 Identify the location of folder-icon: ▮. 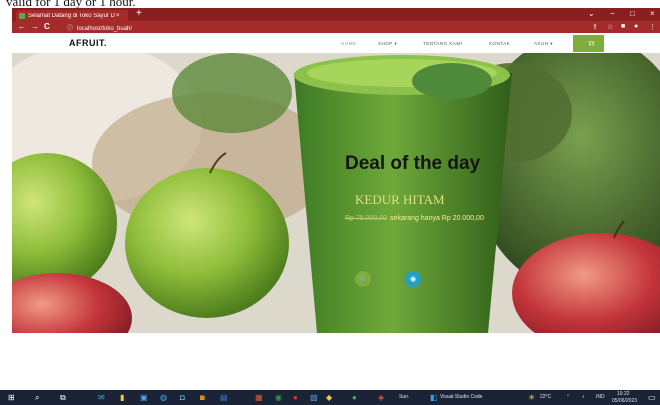
(122, 397).